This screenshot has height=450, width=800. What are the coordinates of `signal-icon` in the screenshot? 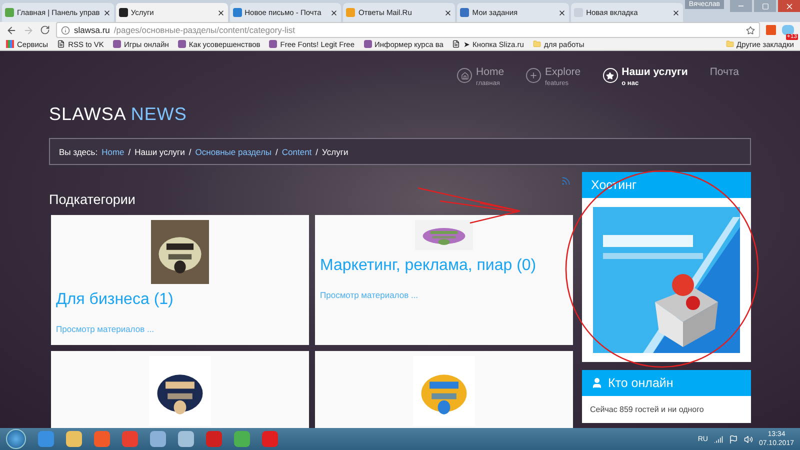 It's located at (718, 439).